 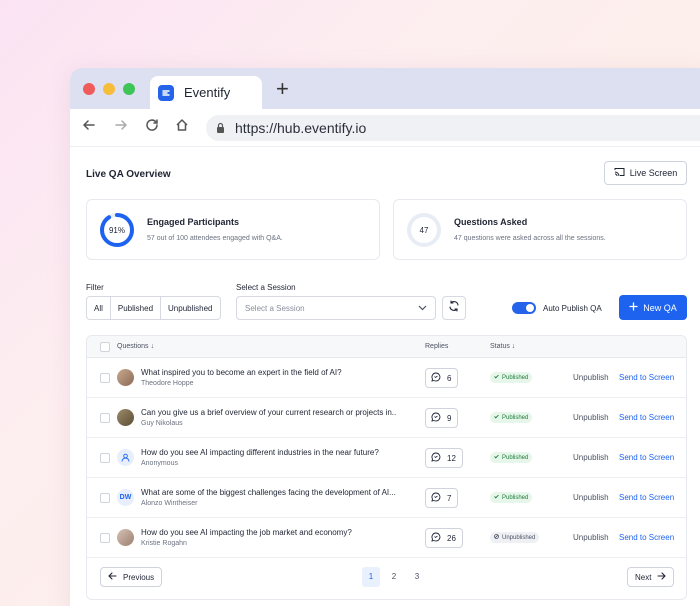 I want to click on browser-tab: Eventify, so click(x=206, y=92).